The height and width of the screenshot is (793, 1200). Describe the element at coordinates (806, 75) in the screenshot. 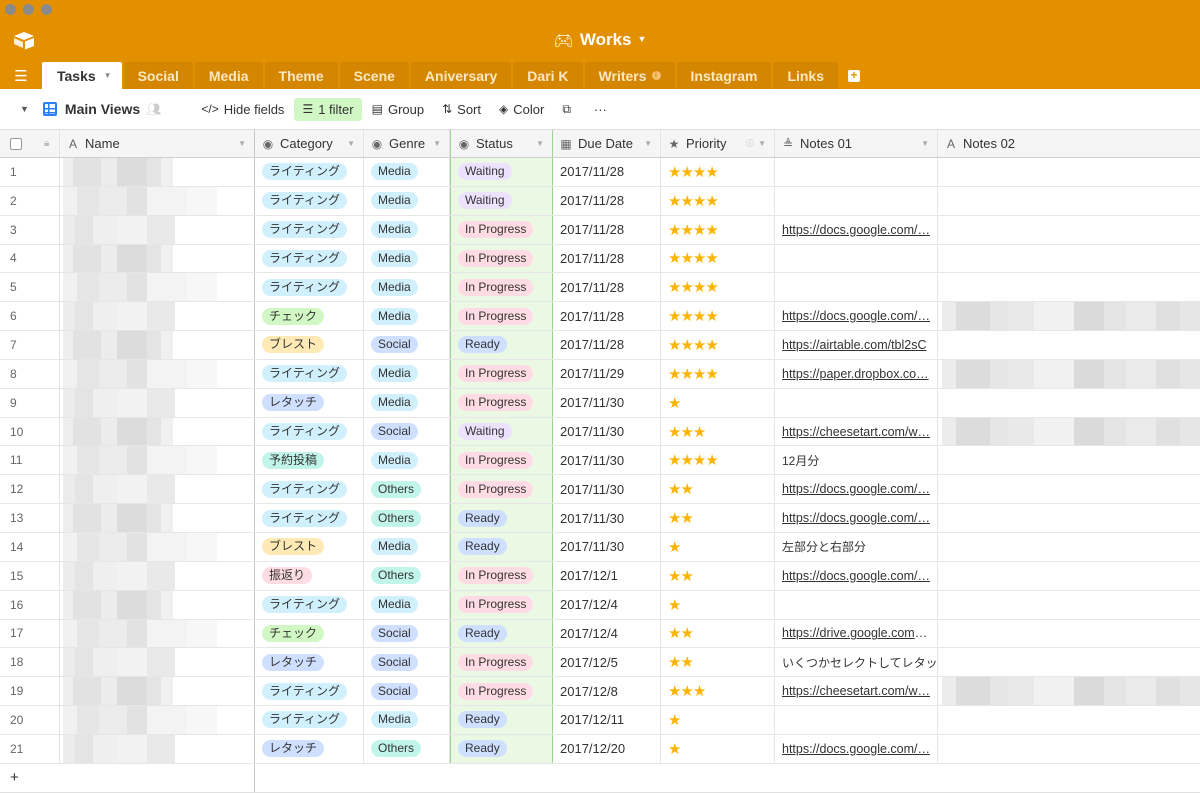

I see `tab-links: Links` at that location.